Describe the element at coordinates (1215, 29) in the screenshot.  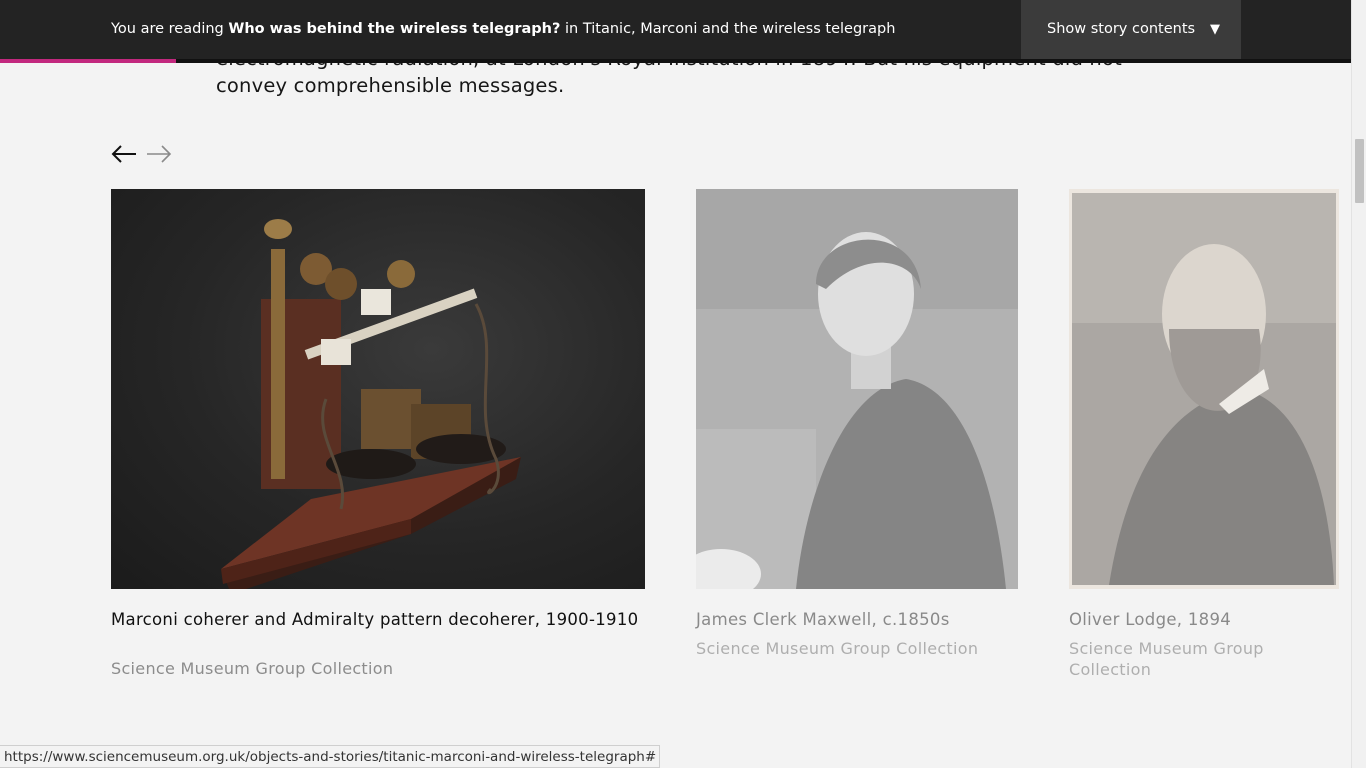
I see `caret-down-icon: ▼` at that location.